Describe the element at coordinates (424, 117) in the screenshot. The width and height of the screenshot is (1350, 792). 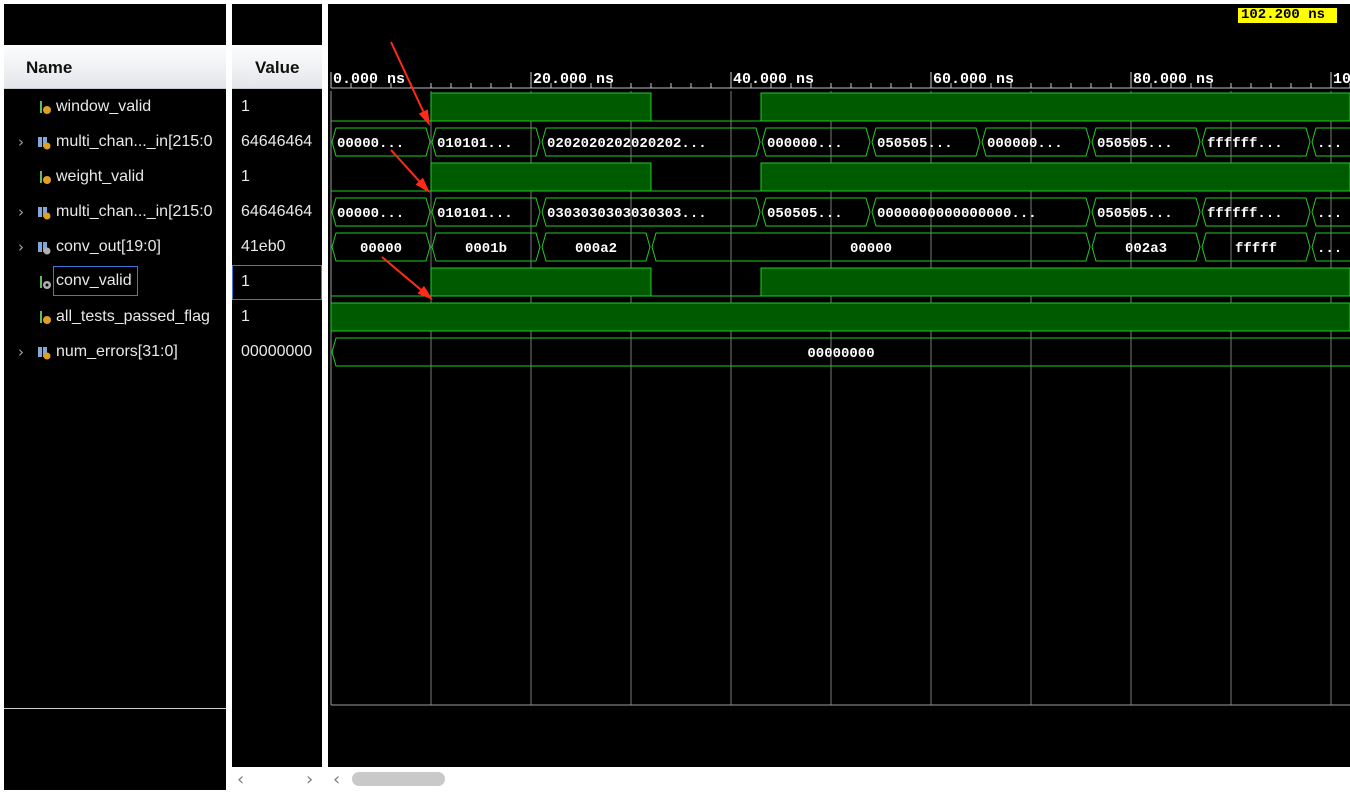
I see `arrow-head` at that location.